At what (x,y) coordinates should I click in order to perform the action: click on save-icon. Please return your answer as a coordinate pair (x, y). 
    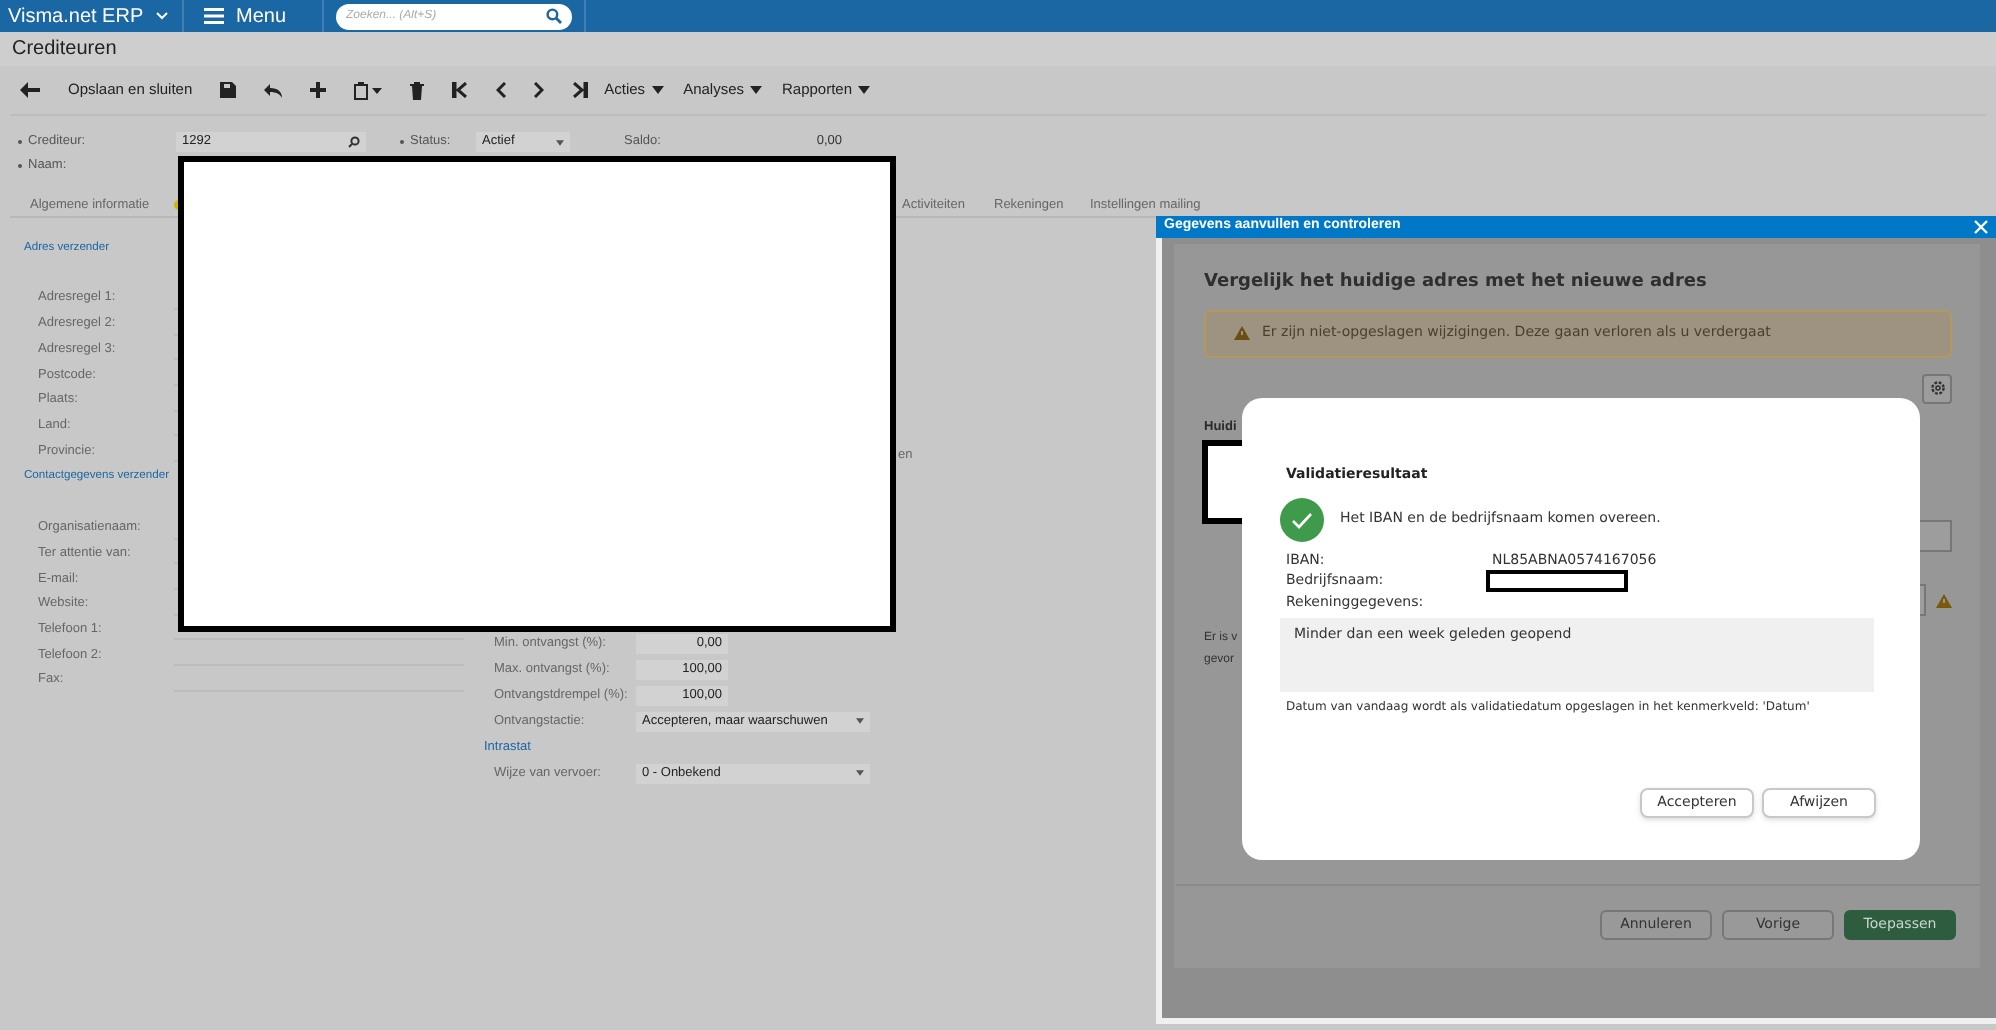
    Looking at the image, I should click on (228, 90).